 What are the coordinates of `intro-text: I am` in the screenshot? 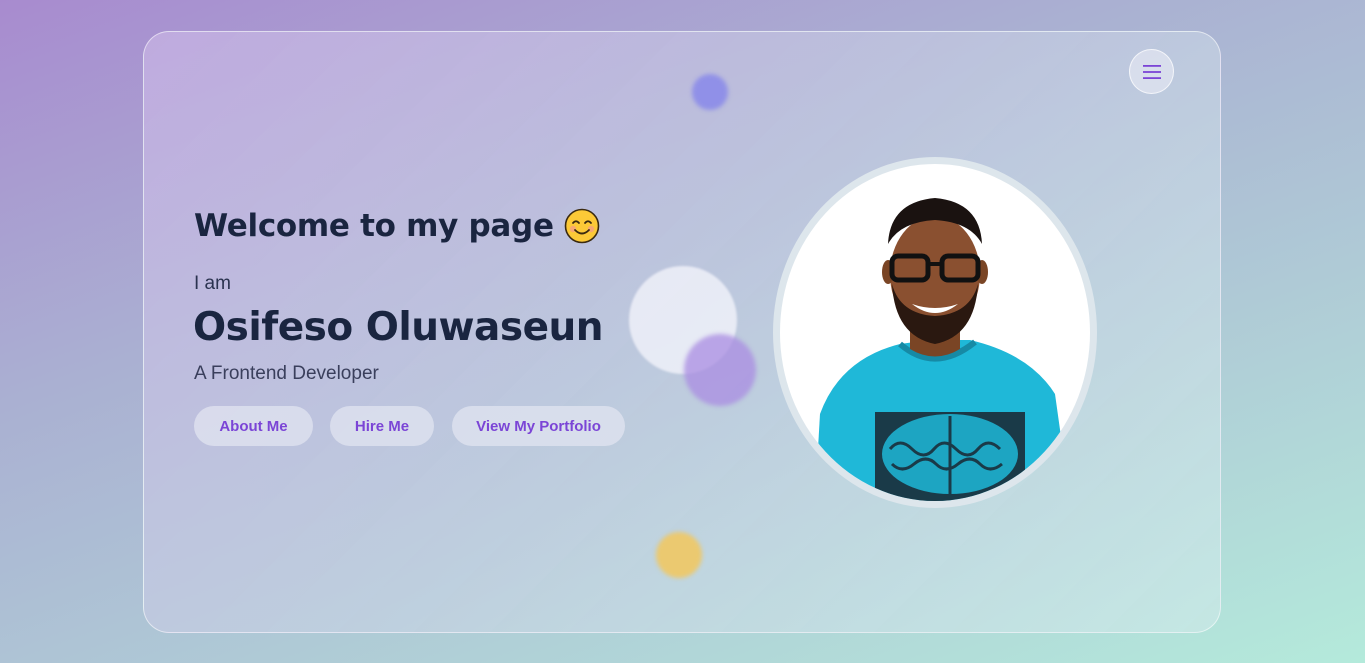 It's located at (212, 283).